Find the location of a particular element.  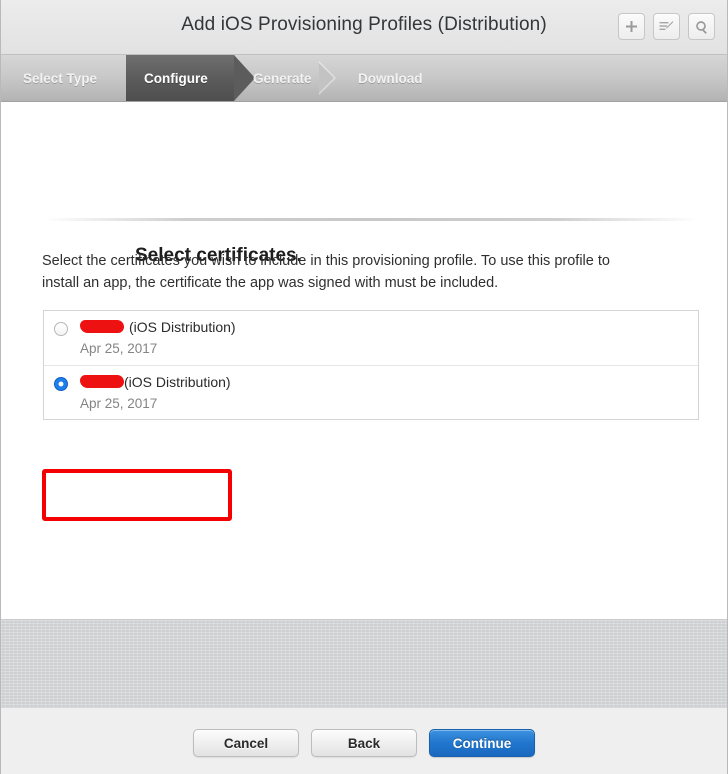

step-breadcrumb: Select Type Configure Generate Download is located at coordinates (364, 78).